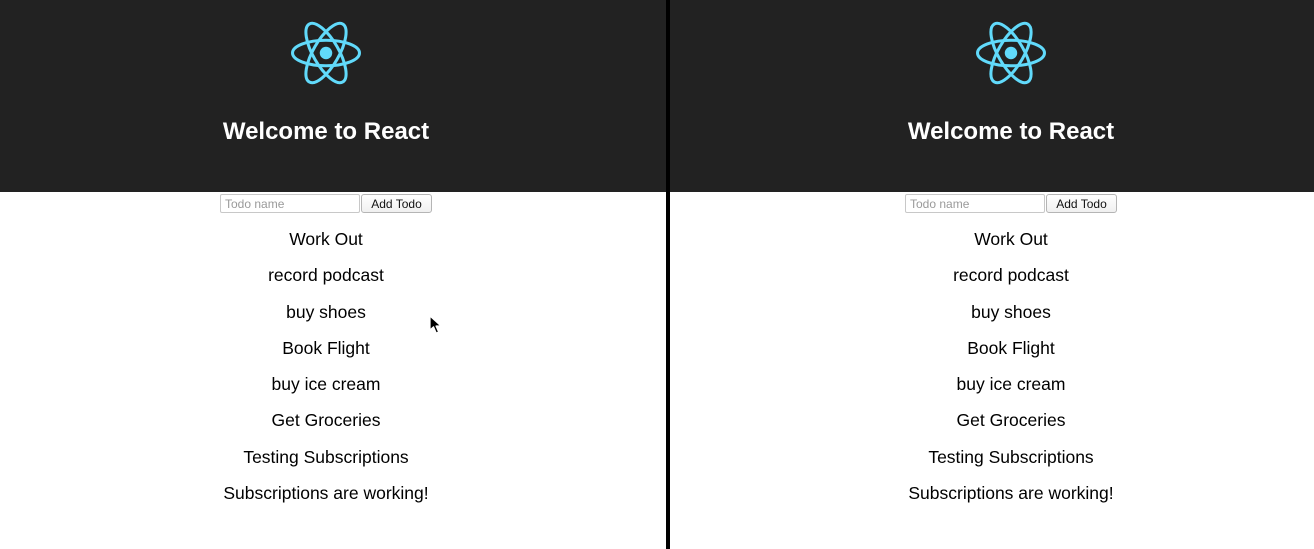 Image resolution: width=1314 pixels, height=549 pixels. Describe the element at coordinates (1011, 311) in the screenshot. I see `todo-item: buy shoes` at that location.